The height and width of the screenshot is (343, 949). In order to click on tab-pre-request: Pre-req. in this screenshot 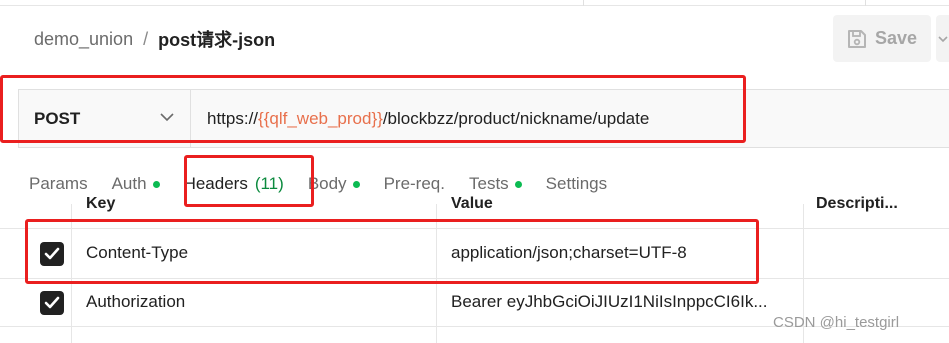, I will do `click(414, 184)`.